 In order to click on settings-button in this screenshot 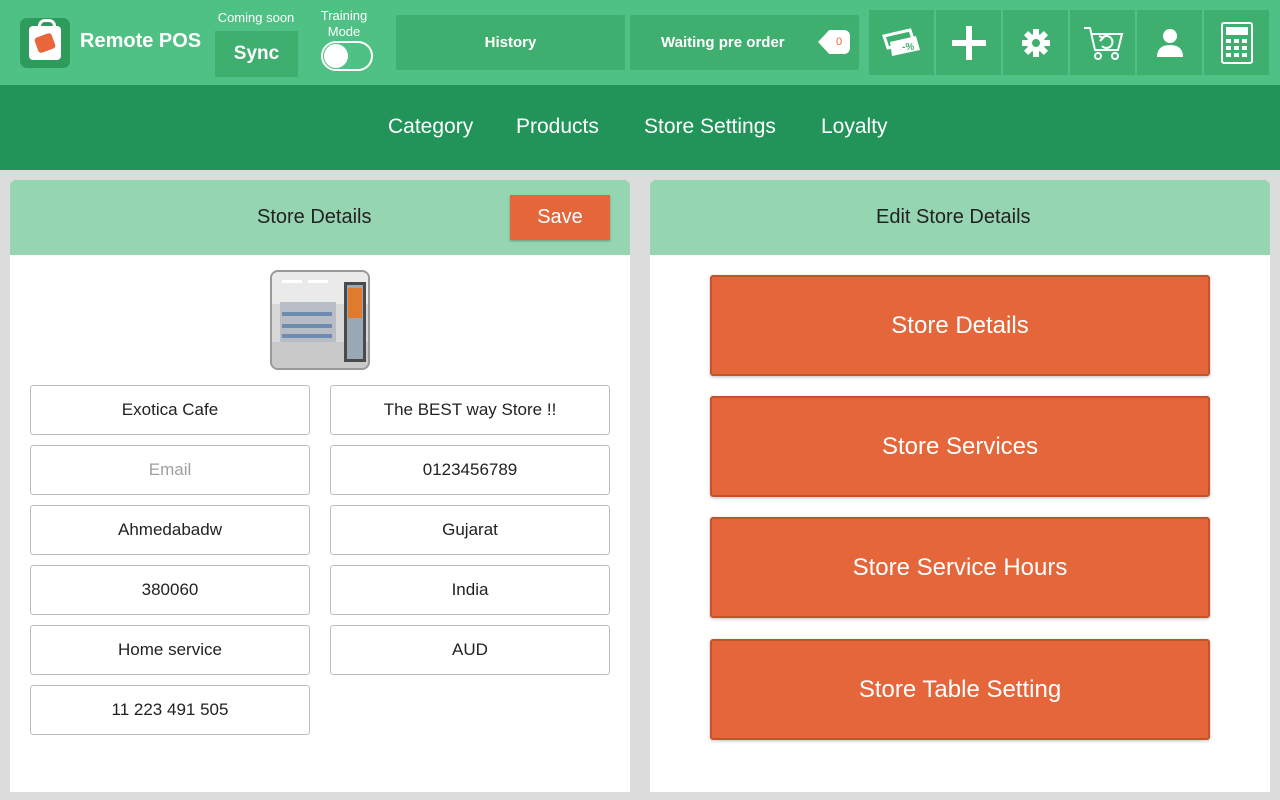, I will do `click(1035, 42)`.